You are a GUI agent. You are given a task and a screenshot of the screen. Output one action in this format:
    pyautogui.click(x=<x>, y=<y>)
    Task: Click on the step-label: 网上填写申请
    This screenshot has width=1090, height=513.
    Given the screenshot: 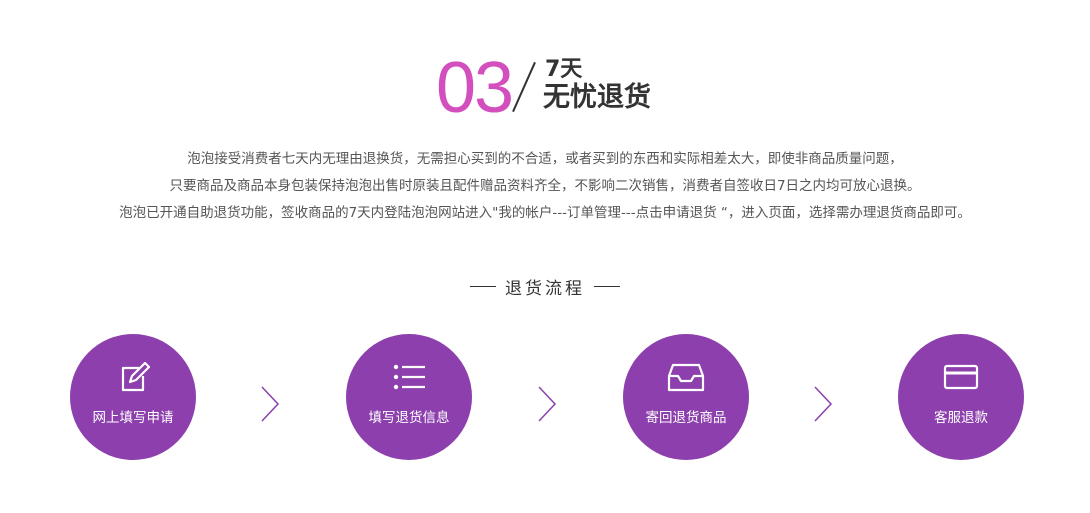 What is the action you would take?
    pyautogui.click(x=133, y=418)
    